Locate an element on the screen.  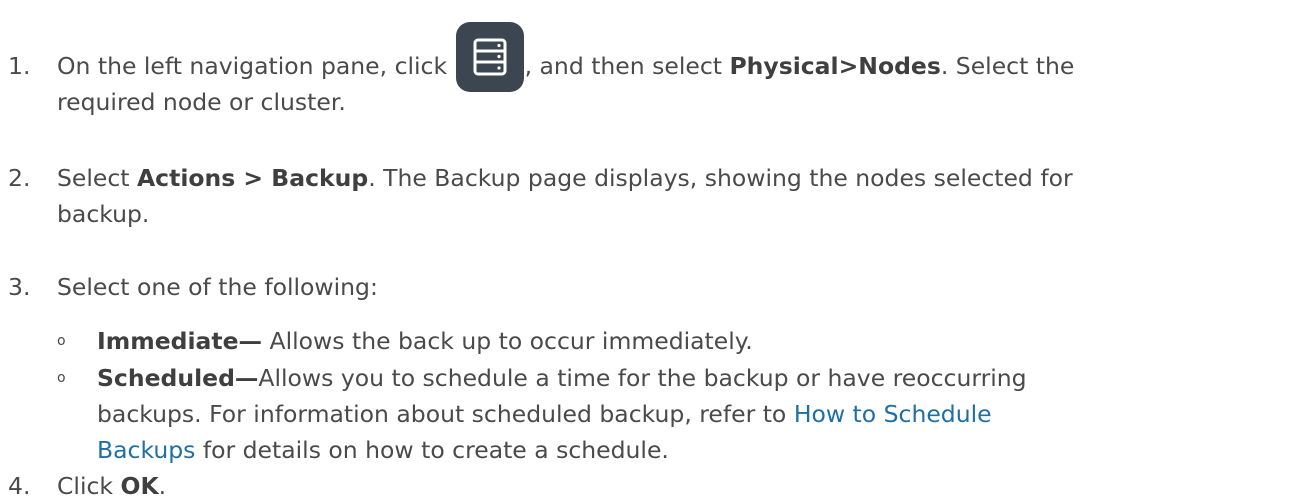
step-2-line-2: backup. is located at coordinates (103, 214).